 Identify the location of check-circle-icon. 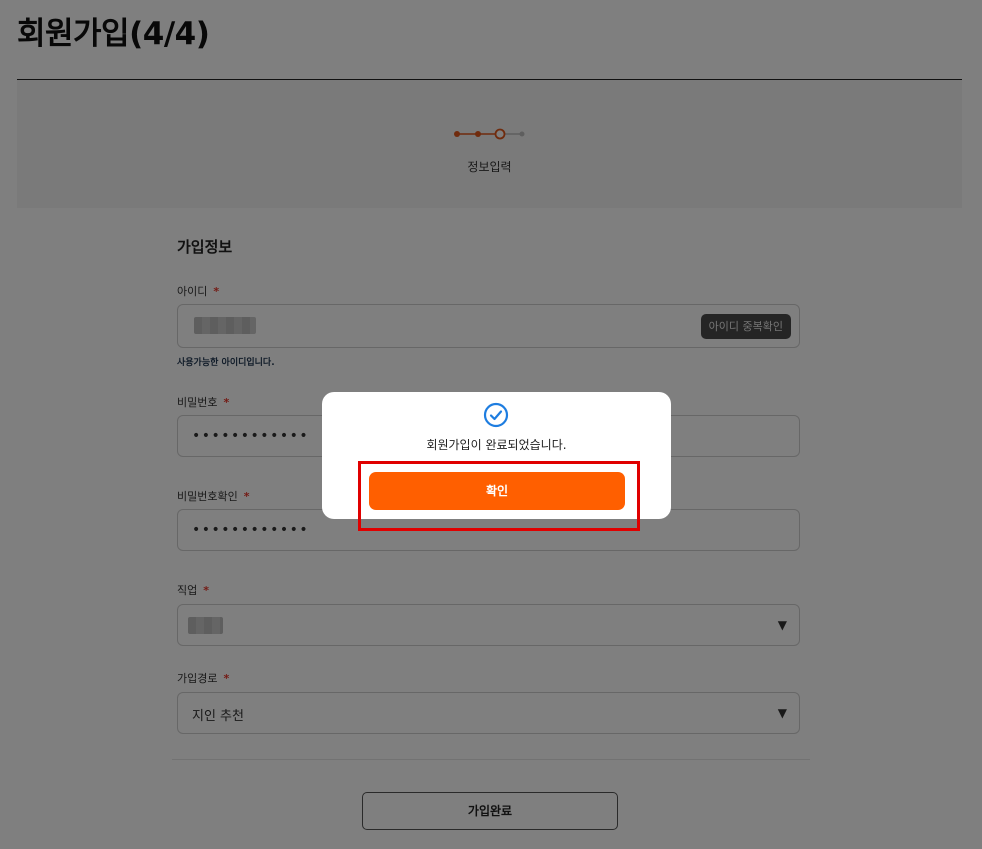
(496, 415).